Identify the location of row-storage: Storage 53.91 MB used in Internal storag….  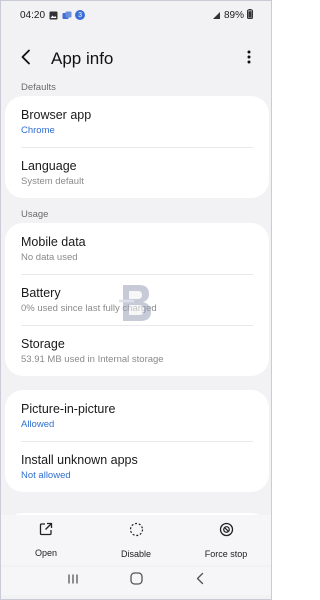
(137, 350).